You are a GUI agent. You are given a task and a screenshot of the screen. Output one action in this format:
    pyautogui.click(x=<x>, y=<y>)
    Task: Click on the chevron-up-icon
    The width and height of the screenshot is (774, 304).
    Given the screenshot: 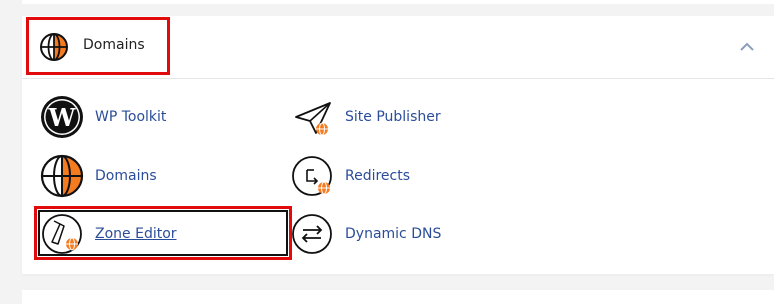 What is the action you would take?
    pyautogui.click(x=747, y=47)
    